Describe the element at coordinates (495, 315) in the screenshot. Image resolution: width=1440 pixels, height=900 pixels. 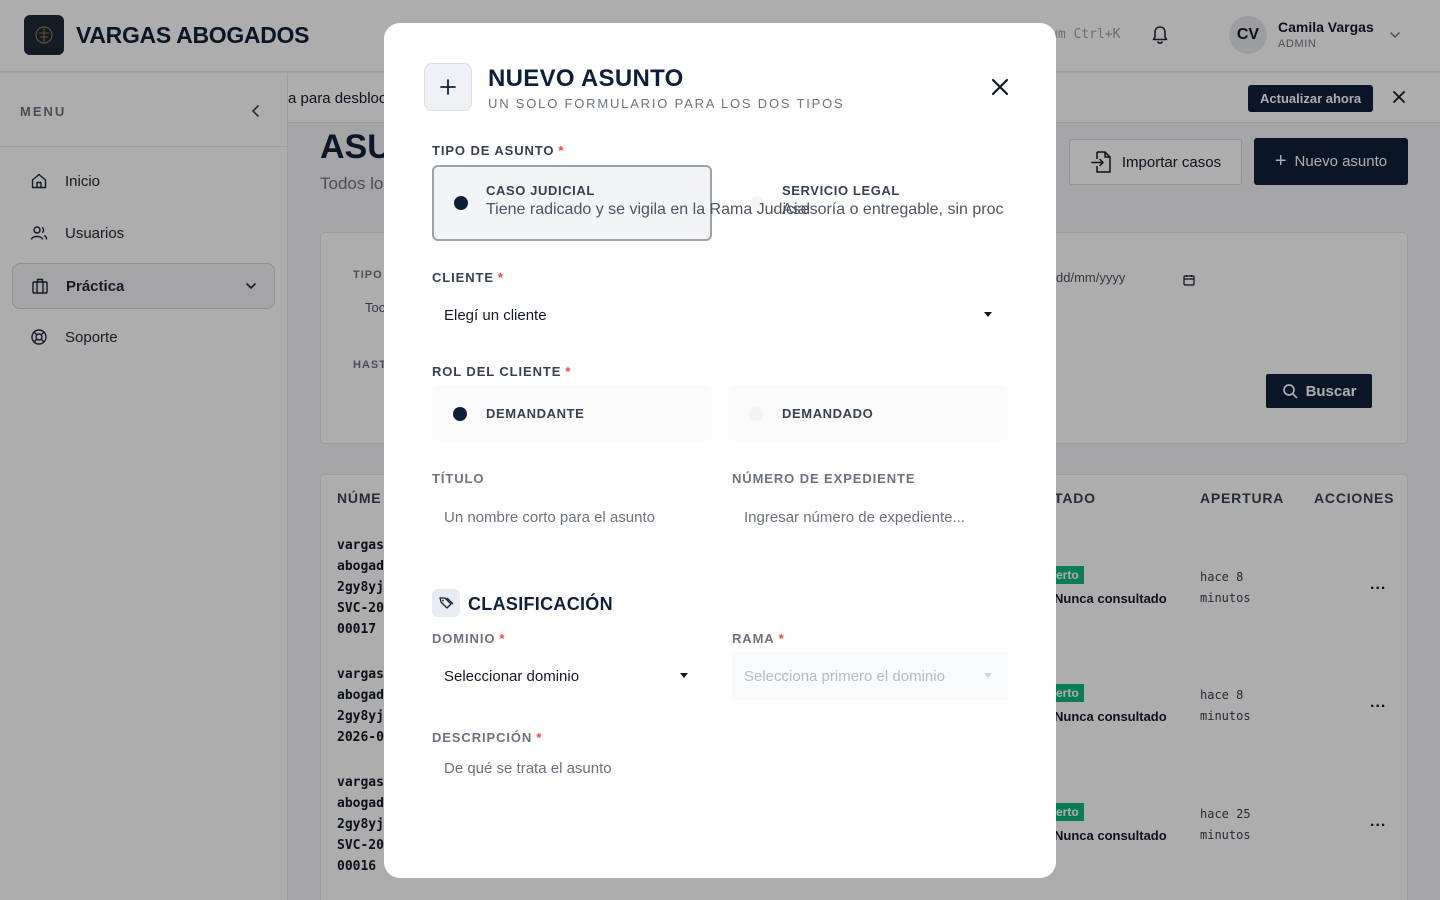
I see `client-select-value: Elegí un cliente` at that location.